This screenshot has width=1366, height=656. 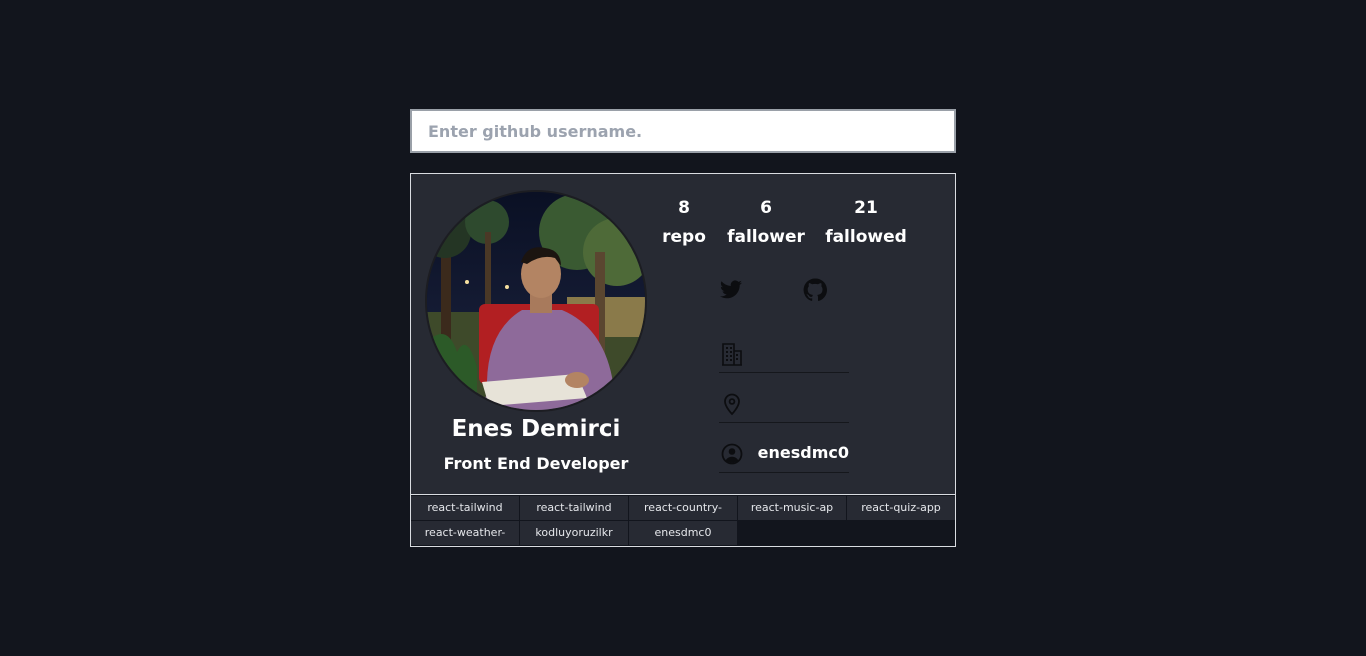 I want to click on stat-label: fallower, so click(x=766, y=237).